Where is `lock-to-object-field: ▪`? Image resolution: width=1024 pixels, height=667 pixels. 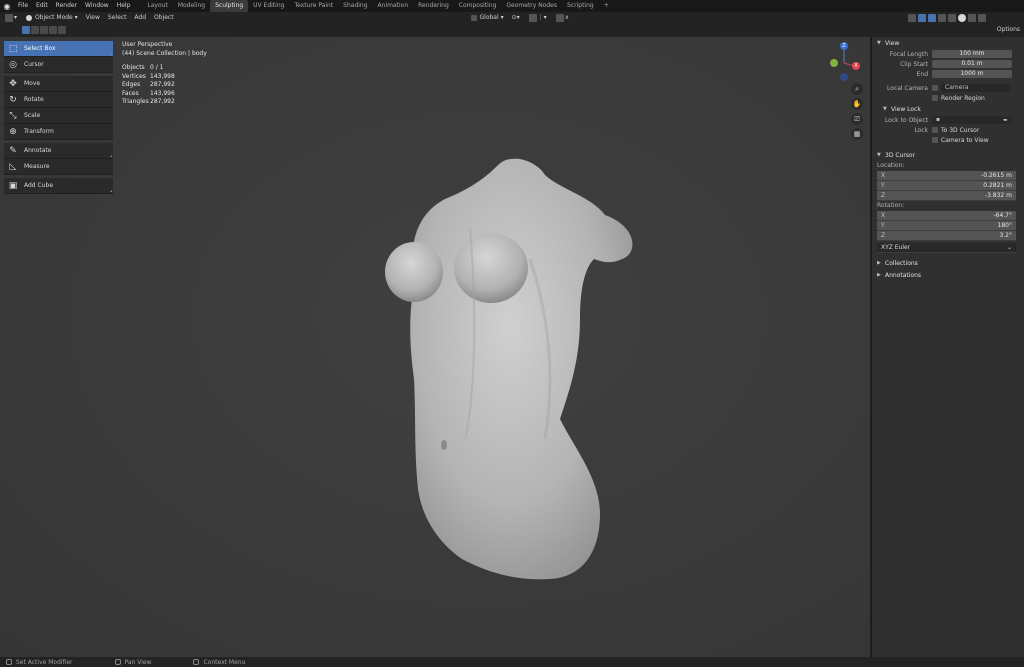 lock-to-object-field: ▪ is located at coordinates (972, 120).